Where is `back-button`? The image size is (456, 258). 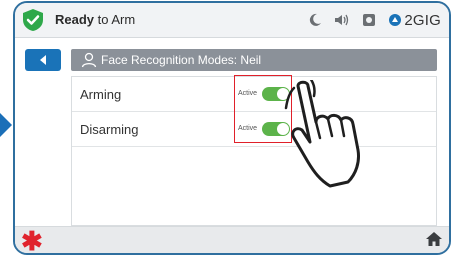
back-button is located at coordinates (43, 60).